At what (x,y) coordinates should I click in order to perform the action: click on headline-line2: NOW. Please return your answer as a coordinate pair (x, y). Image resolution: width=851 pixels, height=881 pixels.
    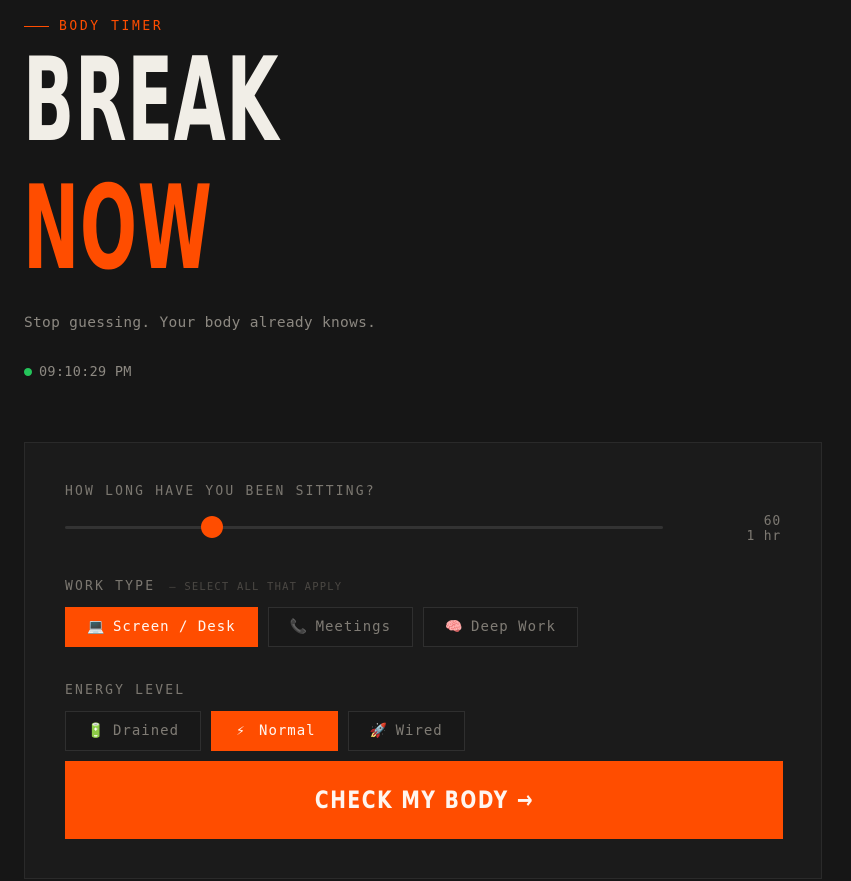
    Looking at the image, I should click on (118, 228).